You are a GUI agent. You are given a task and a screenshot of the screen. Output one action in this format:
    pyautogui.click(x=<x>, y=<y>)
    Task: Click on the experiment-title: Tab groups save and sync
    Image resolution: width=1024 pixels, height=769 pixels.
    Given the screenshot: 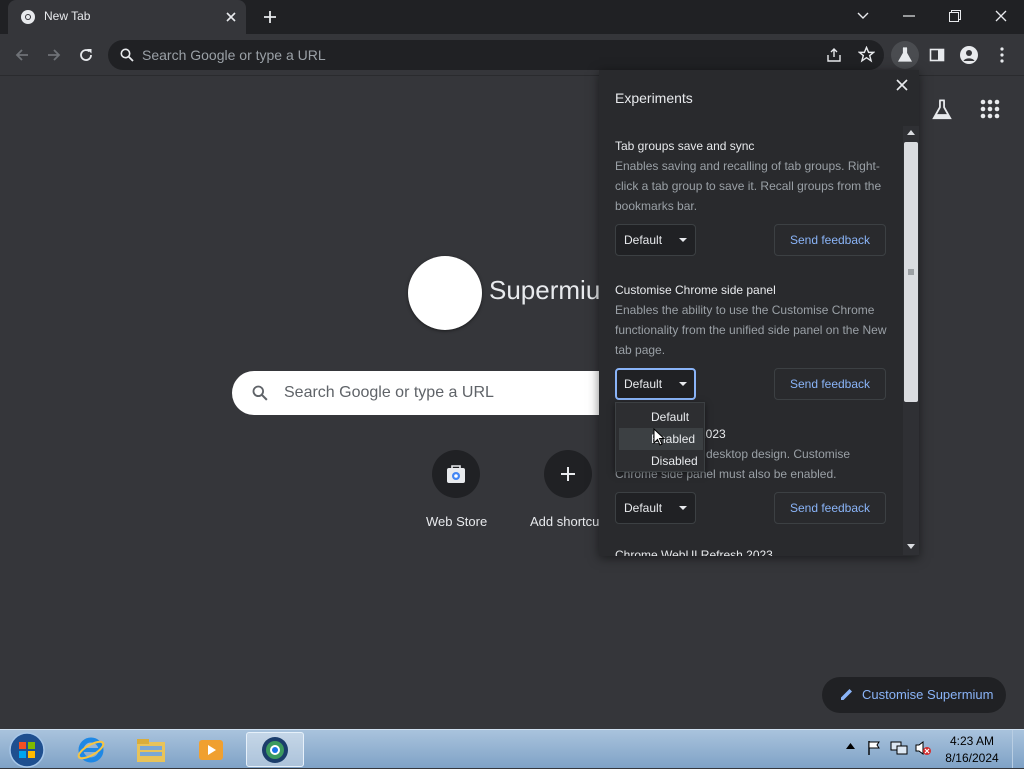 What is the action you would take?
    pyautogui.click(x=685, y=146)
    